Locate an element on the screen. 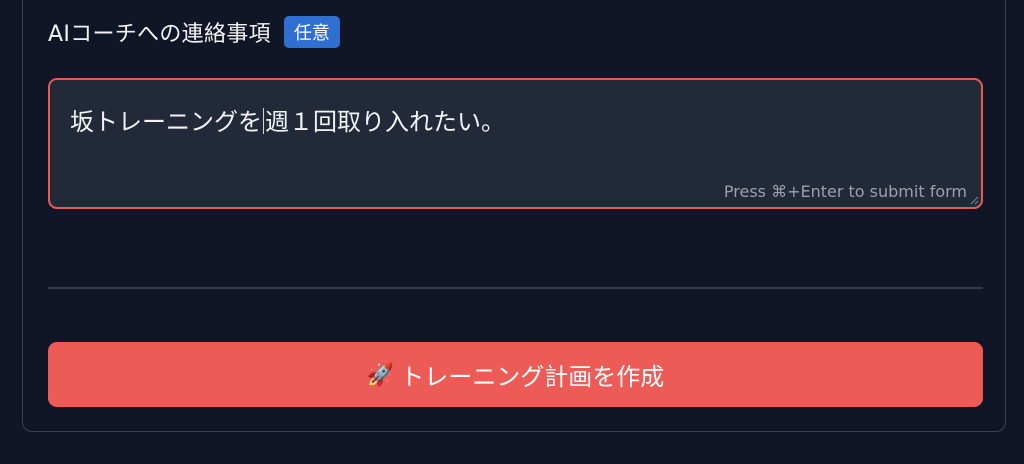  textarea-text-after-cursor: 週１回取り入れたい。 is located at coordinates (385, 122).